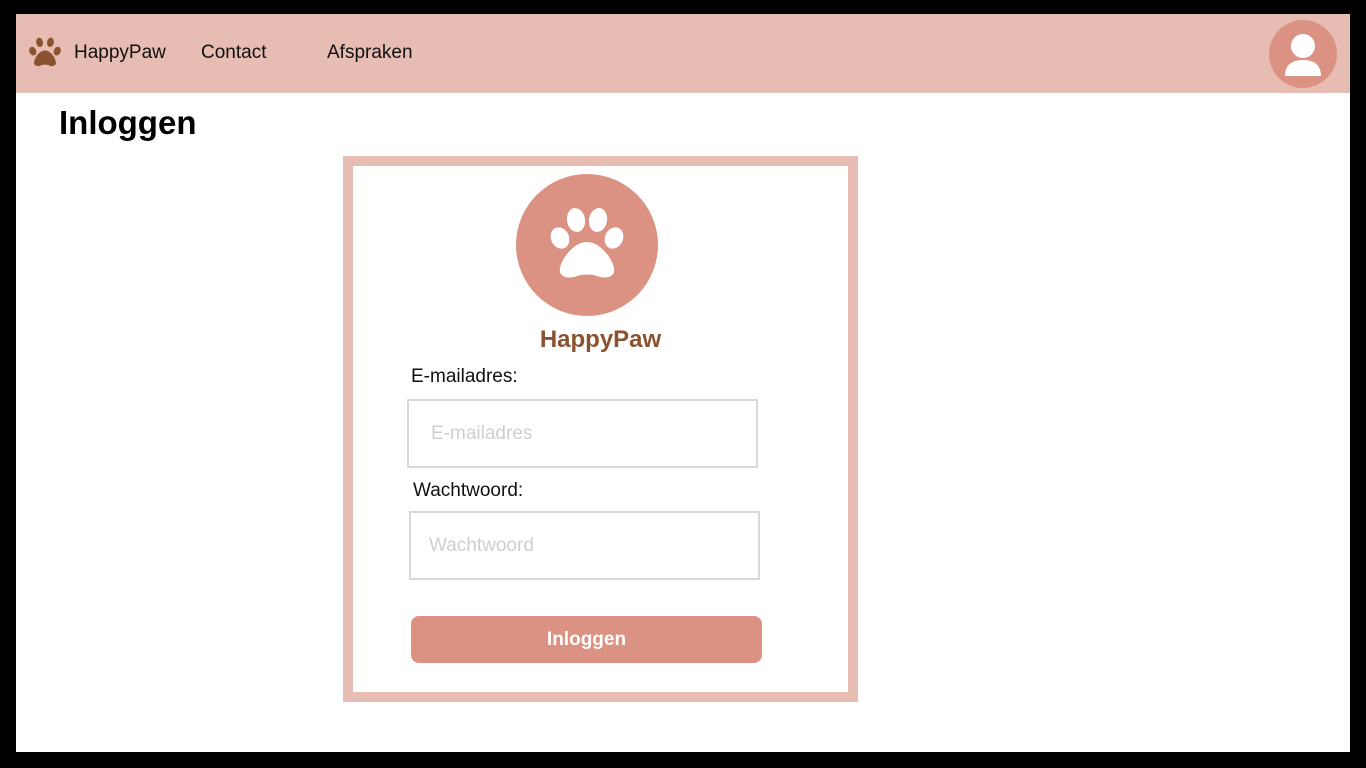 This screenshot has width=1366, height=768. I want to click on card-brand-name: HappyPaw, so click(600, 339).